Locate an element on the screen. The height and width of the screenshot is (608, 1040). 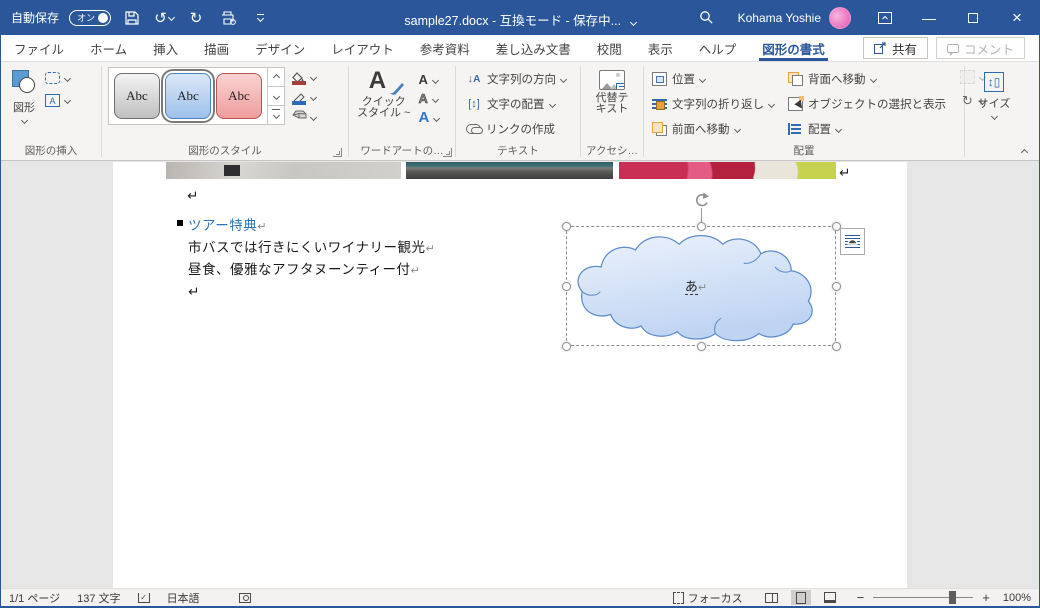
edit-shape-button is located at coordinates (58, 78).